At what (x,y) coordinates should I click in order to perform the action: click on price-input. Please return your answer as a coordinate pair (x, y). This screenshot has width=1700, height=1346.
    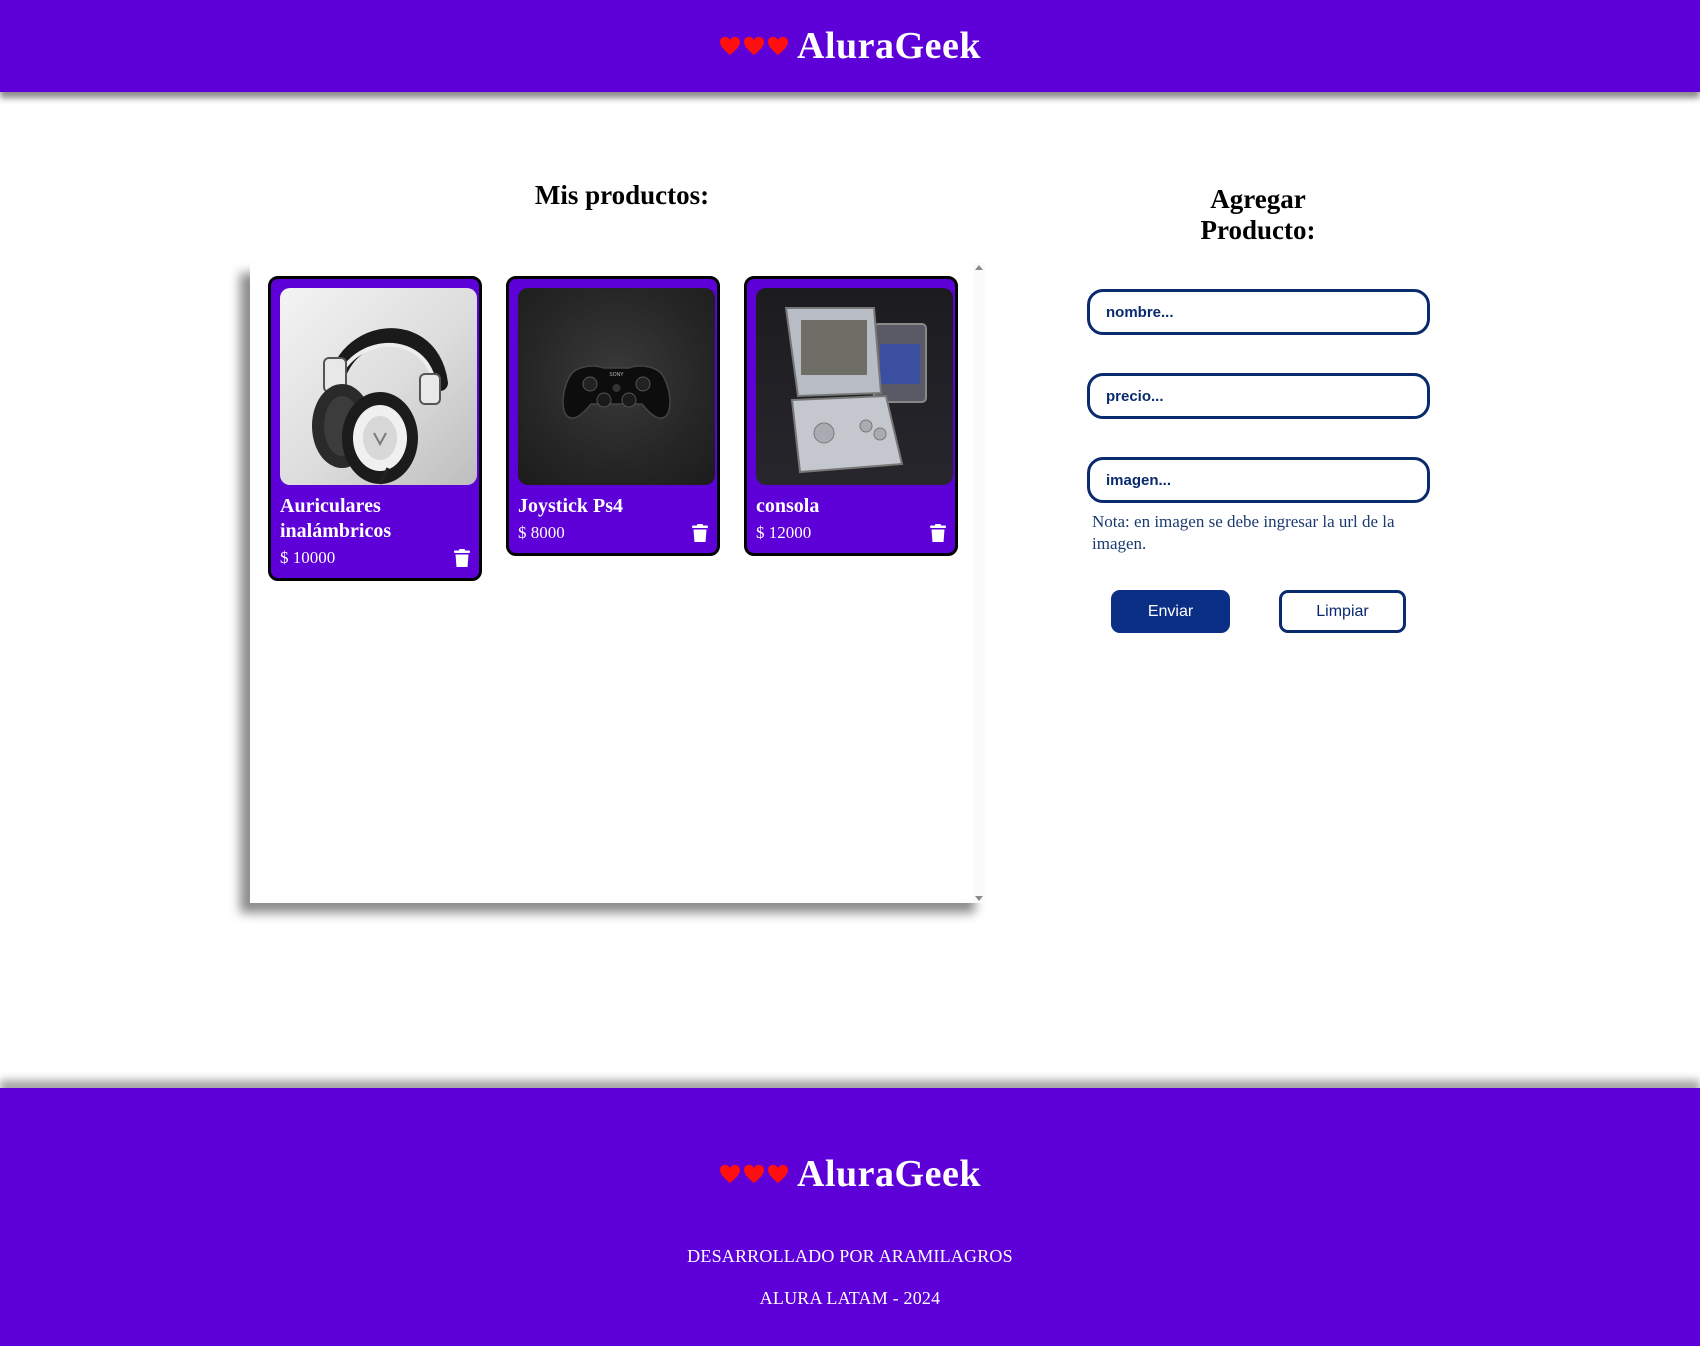
    Looking at the image, I should click on (1258, 396).